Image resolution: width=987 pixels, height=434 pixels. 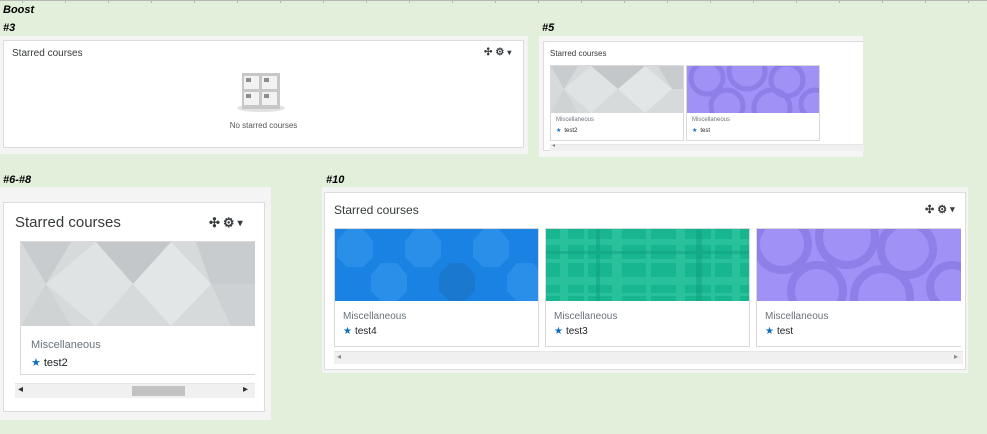 I want to click on horizontal-scrollbar: ◂, so click(x=707, y=146).